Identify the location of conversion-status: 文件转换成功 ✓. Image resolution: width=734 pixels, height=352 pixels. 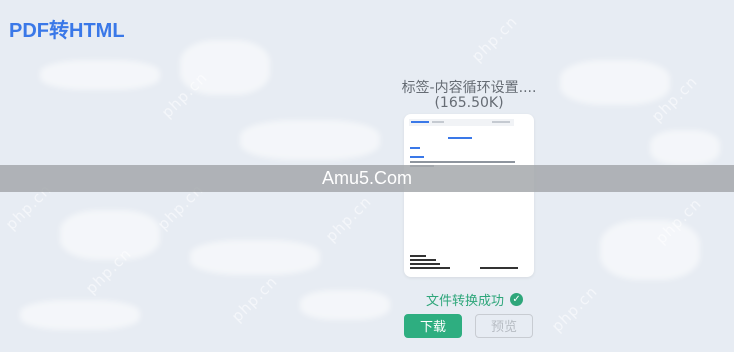
(475, 299).